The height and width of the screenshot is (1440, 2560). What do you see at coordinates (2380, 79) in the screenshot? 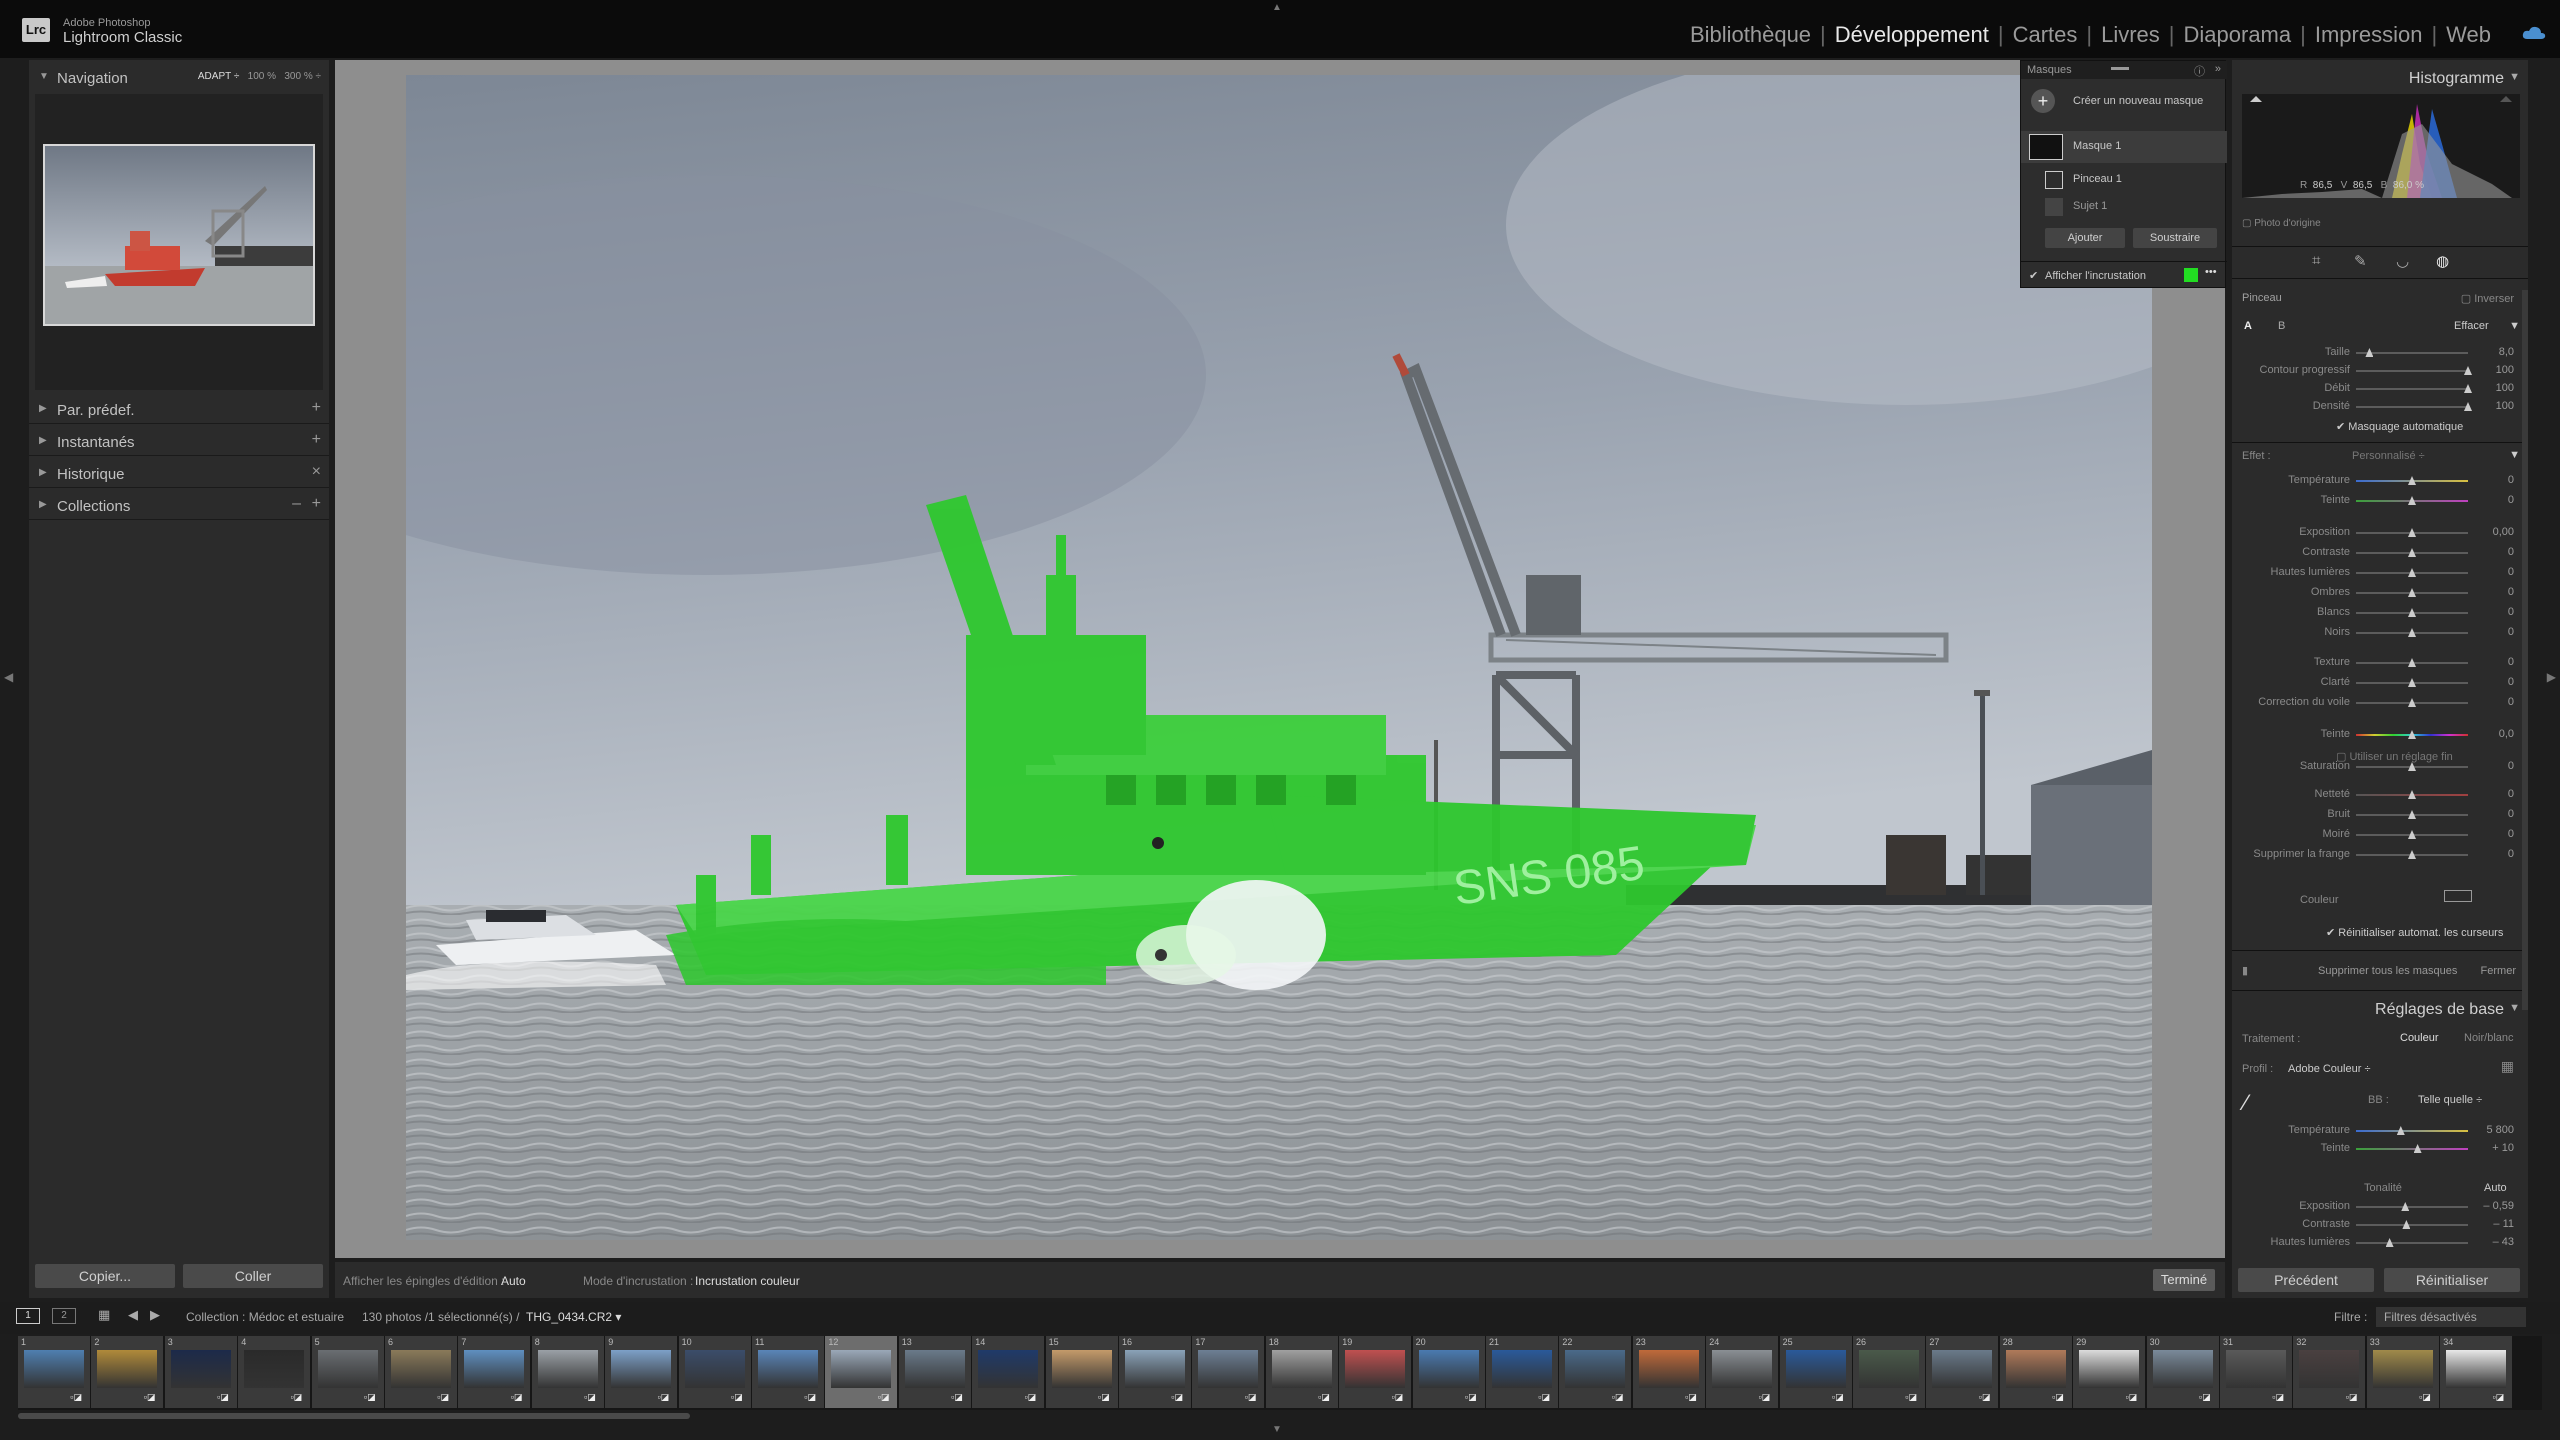
I see `histogram-header: Histogramme ▼` at bounding box center [2380, 79].